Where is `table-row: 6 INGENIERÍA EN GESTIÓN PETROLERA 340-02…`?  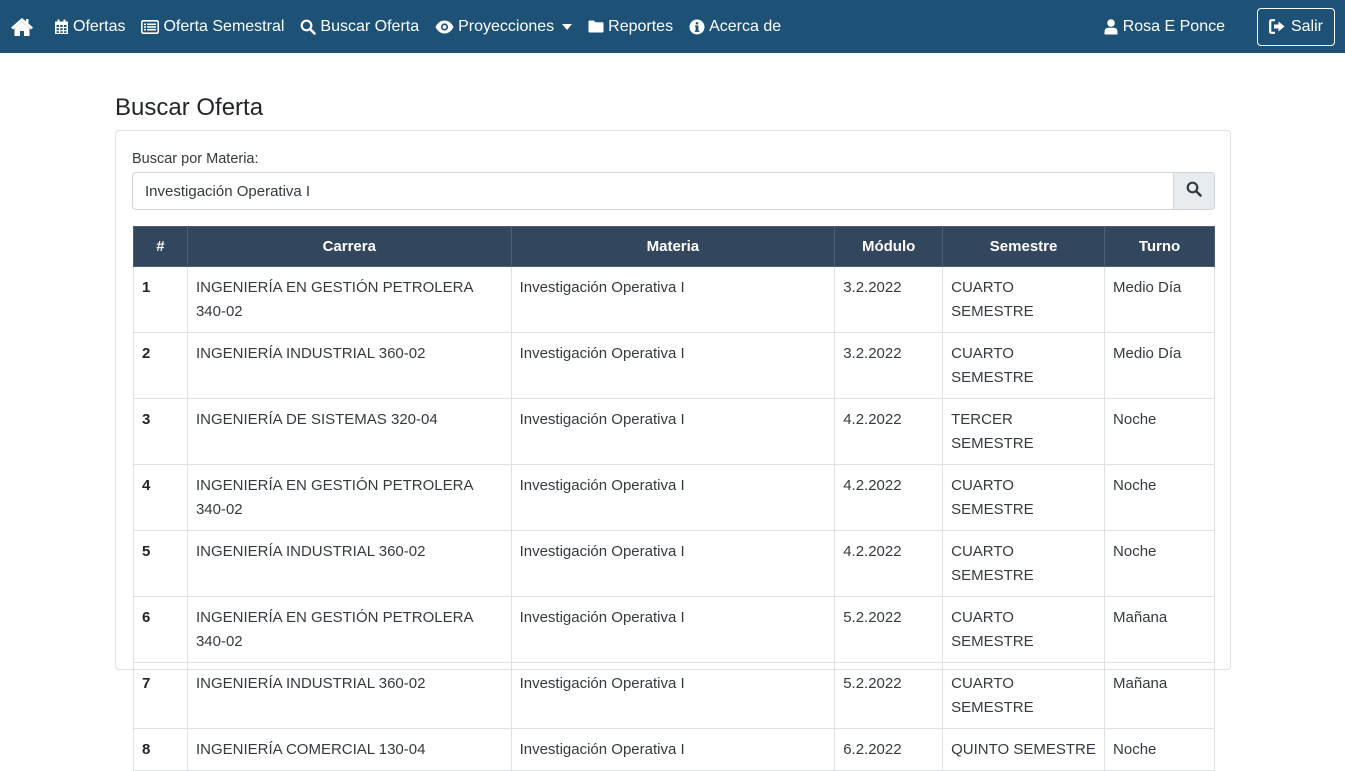
table-row: 6 INGENIERÍA EN GESTIÓN PETROLERA 340-02… is located at coordinates (674, 629).